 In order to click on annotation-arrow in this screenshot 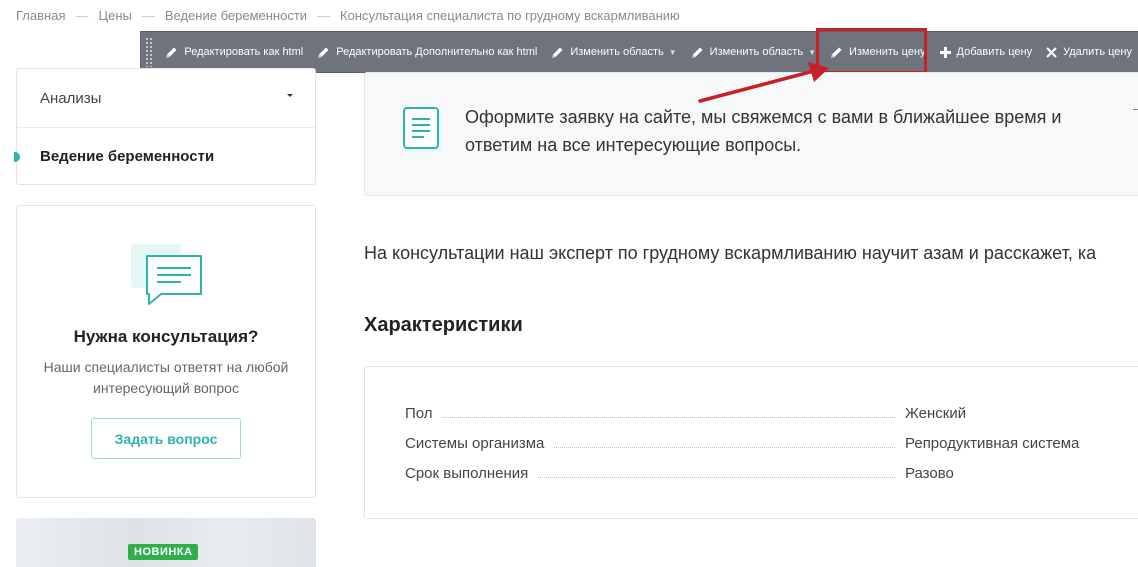, I will do `click(763, 82)`.